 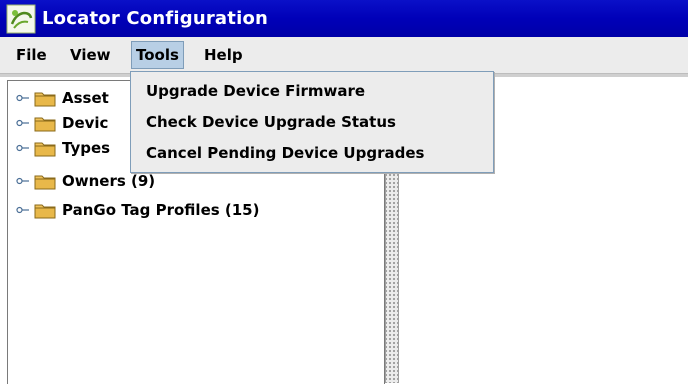 I want to click on menu-item-cancel-pending-upgrades: Cancel Pending Device Upgrades, so click(x=285, y=153).